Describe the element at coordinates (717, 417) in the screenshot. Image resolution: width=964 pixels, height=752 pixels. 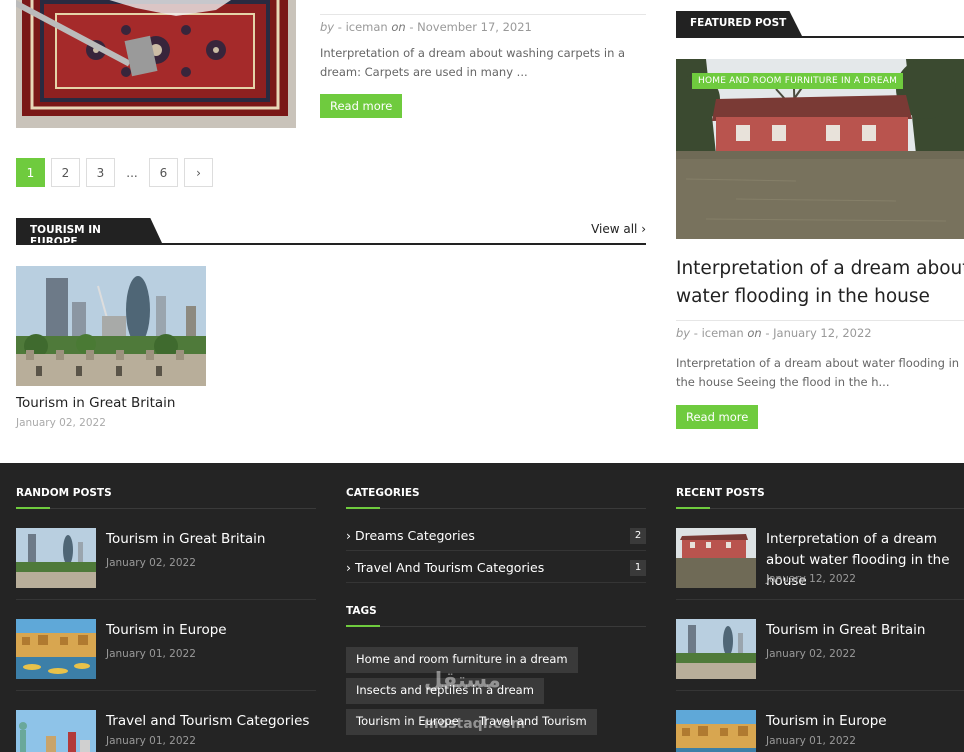
I see `featured-read-more-button: Read more` at that location.